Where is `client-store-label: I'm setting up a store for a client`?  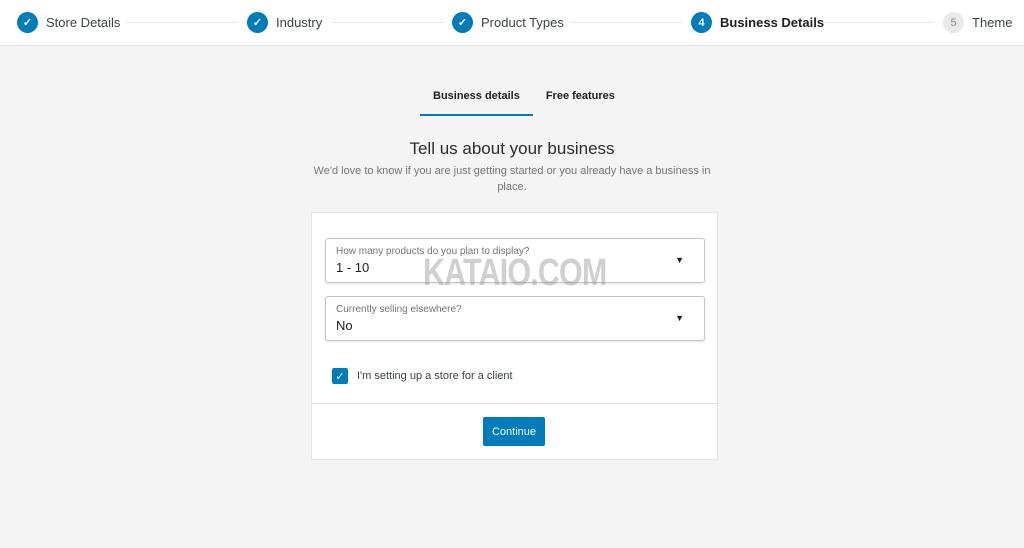 client-store-label: I'm setting up a store for a client is located at coordinates (435, 376).